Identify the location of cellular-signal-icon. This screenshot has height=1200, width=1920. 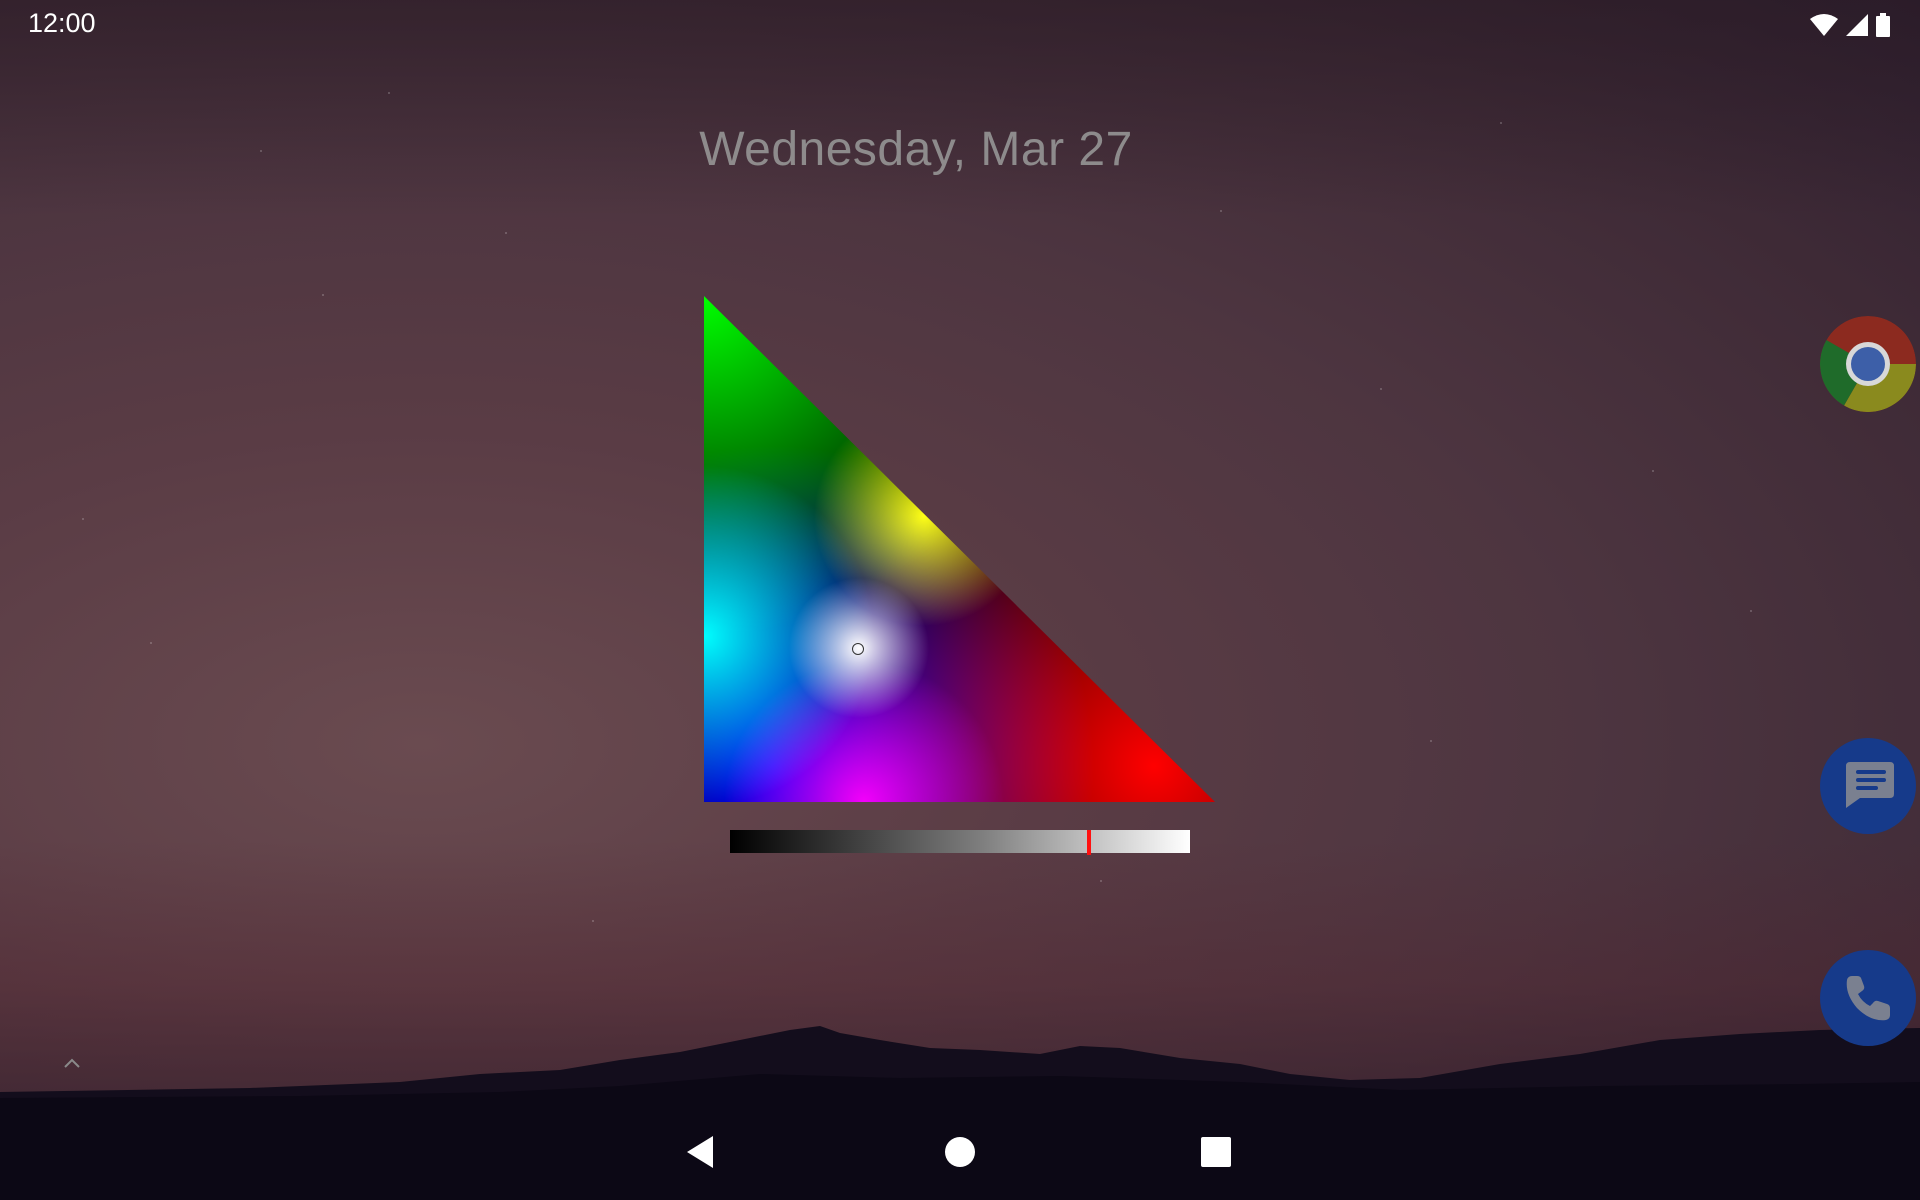
(1857, 25).